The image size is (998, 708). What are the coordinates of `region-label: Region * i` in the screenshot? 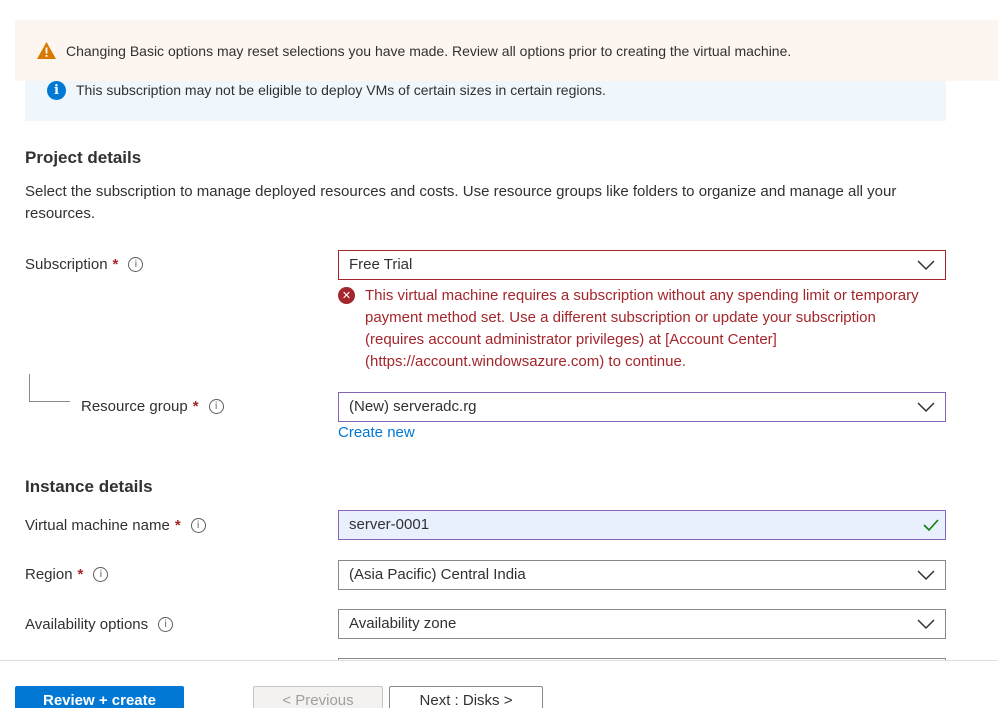 It's located at (67, 574).